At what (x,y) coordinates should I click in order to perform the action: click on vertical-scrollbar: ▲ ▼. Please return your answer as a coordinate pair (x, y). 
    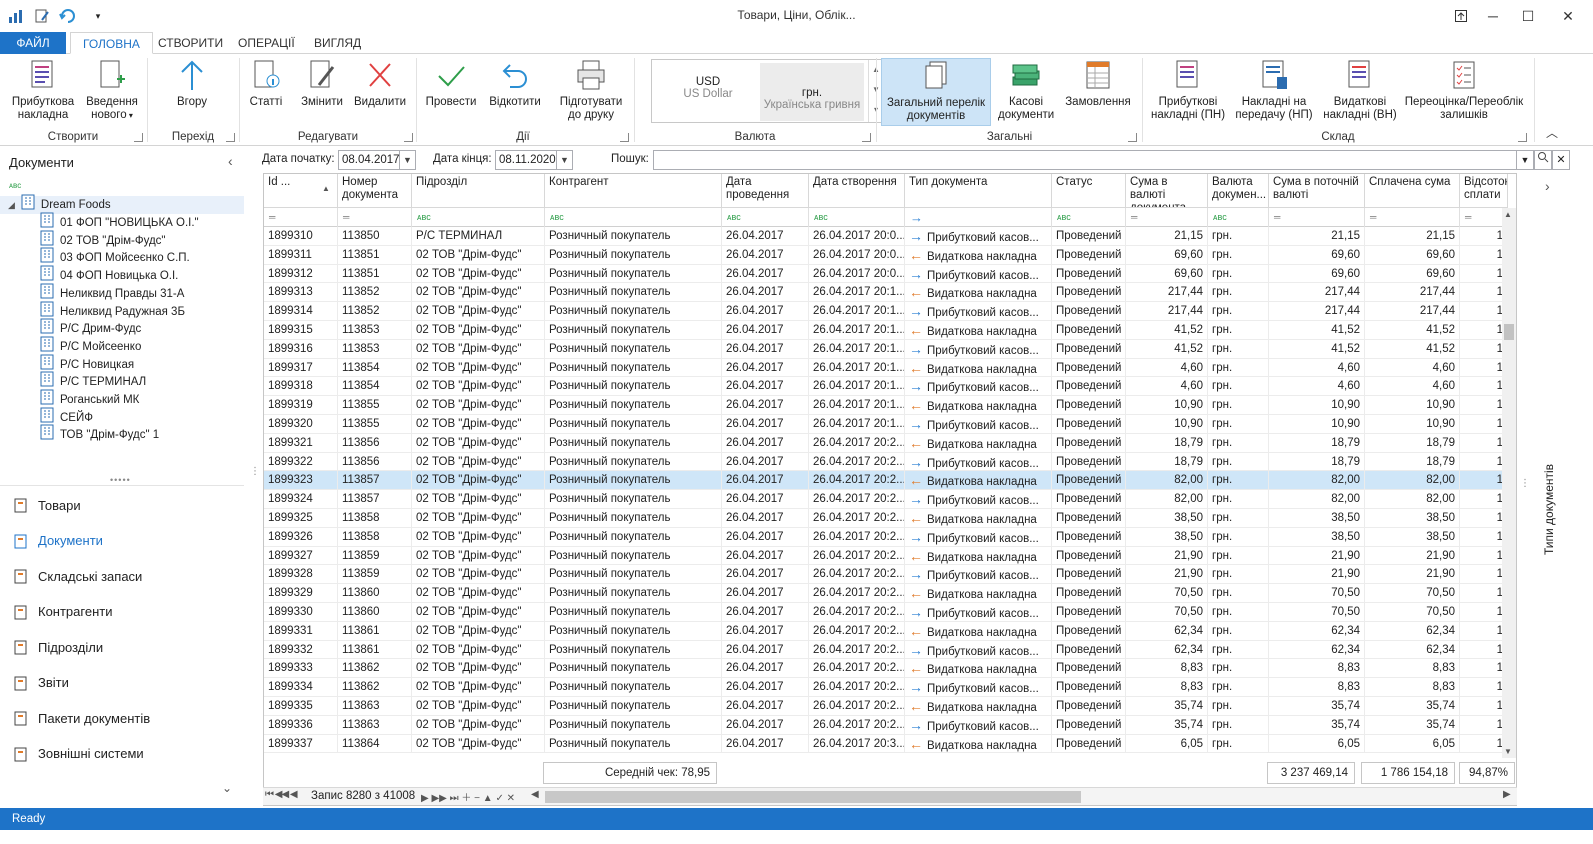
    Looking at the image, I should click on (1509, 483).